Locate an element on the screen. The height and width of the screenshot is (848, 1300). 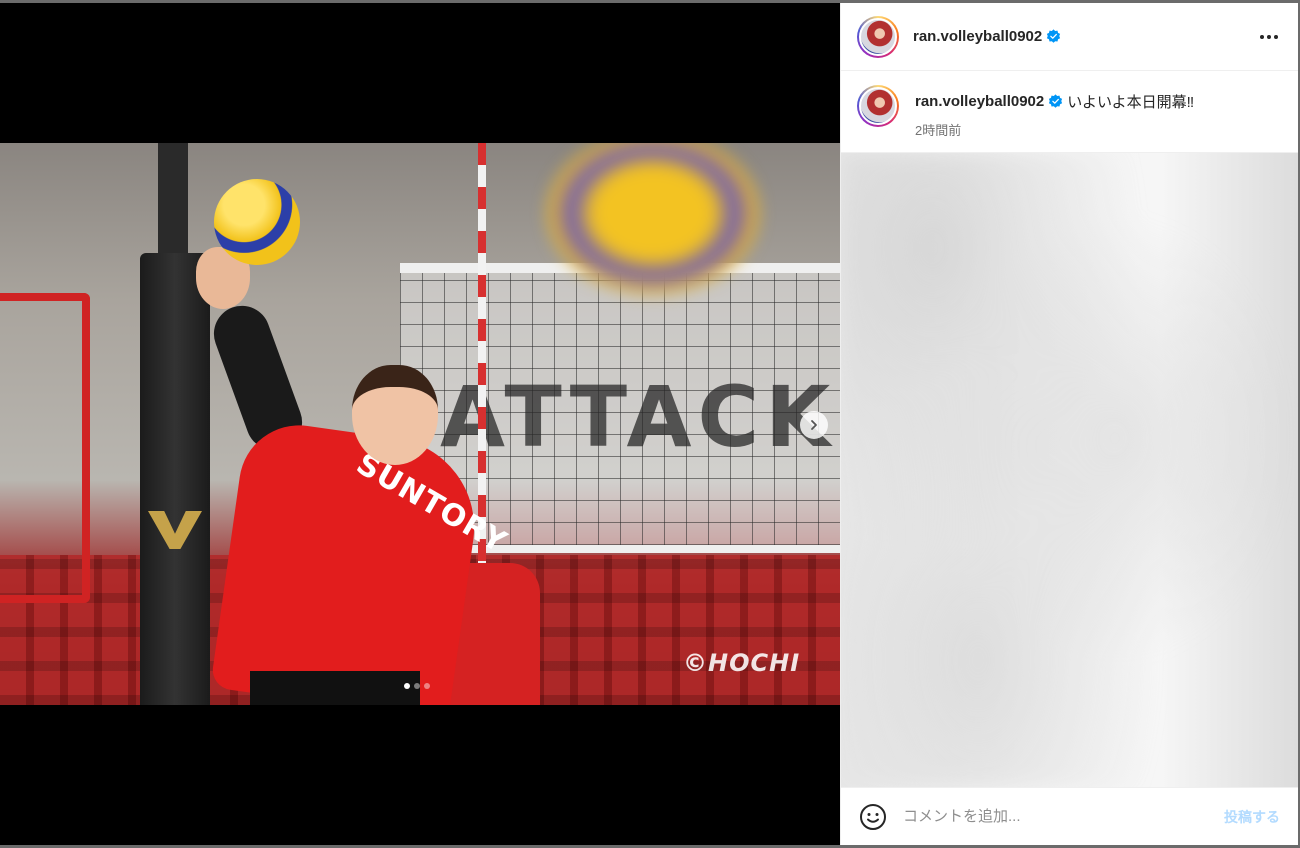
caption-username: ran.volleyball0902 is located at coordinates (979, 101).